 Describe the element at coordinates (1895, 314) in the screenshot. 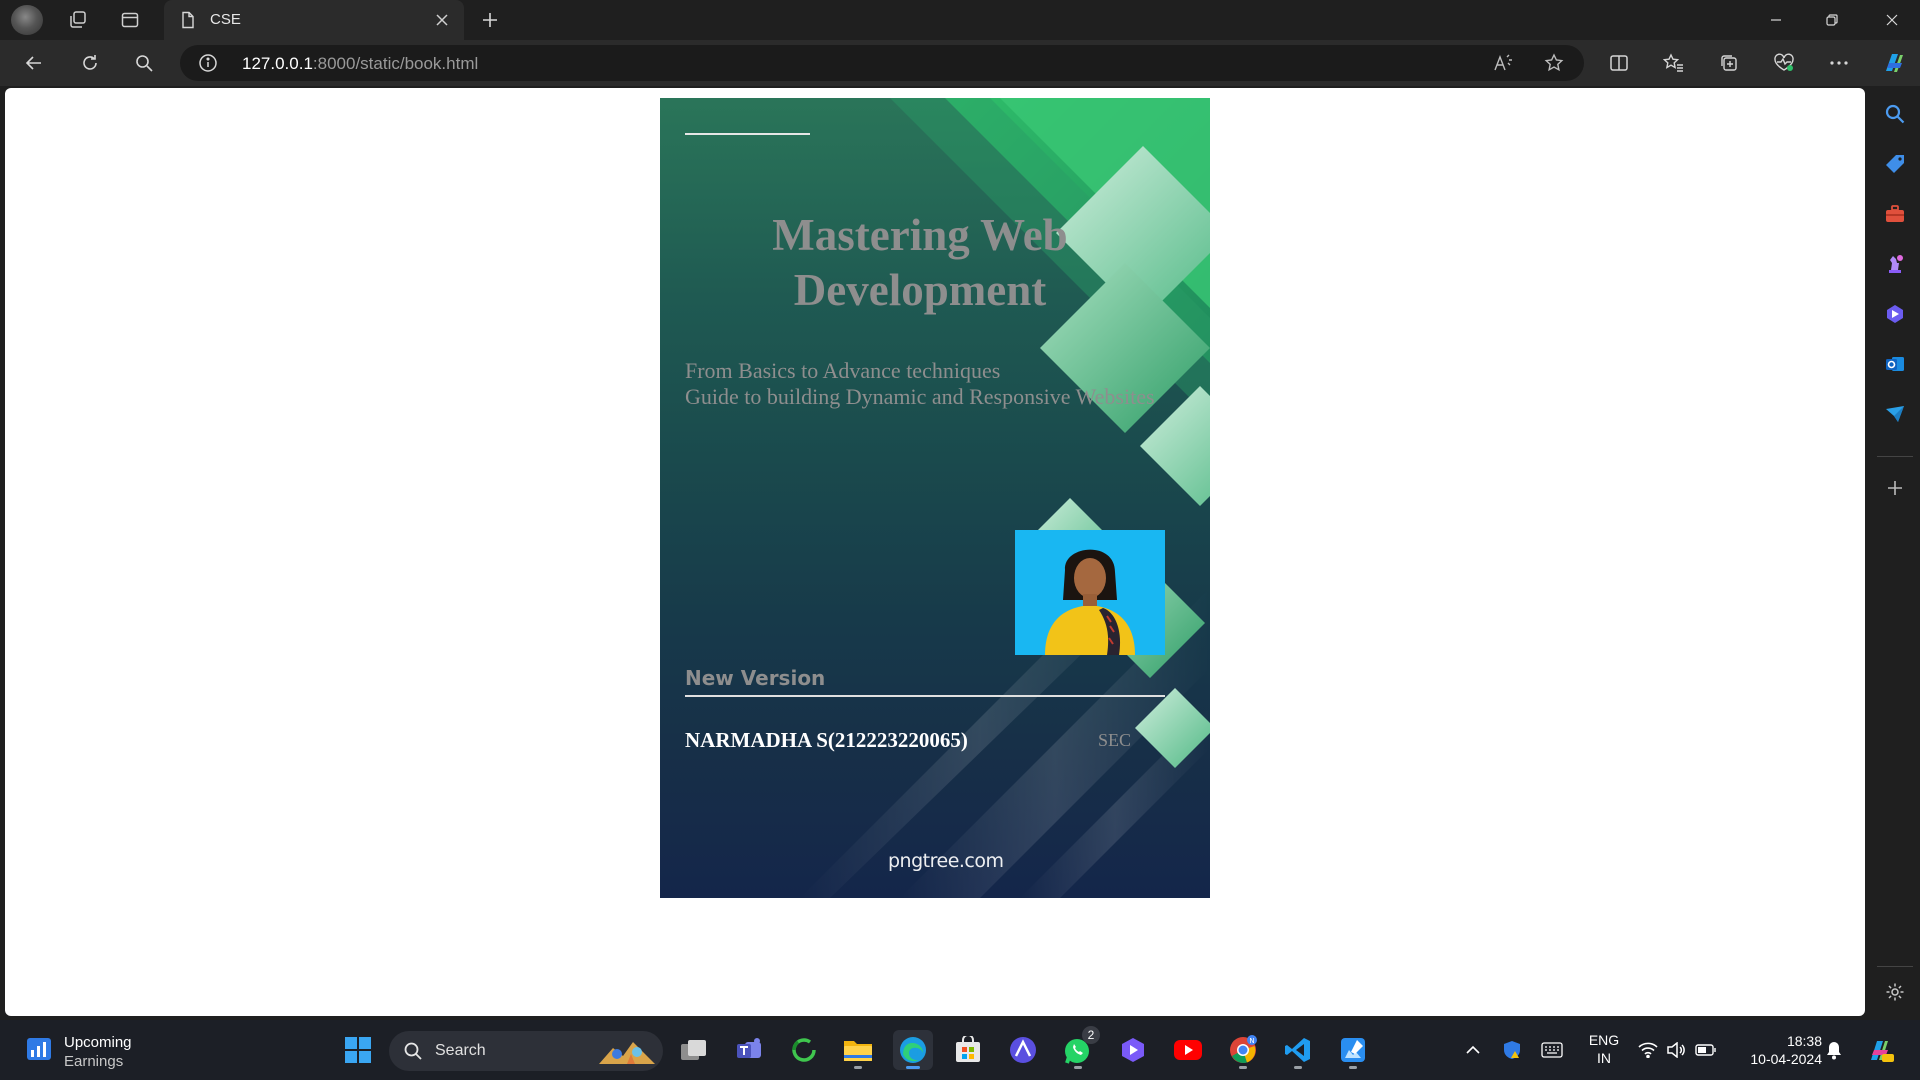

I see `copilot-sidebar-icon` at that location.